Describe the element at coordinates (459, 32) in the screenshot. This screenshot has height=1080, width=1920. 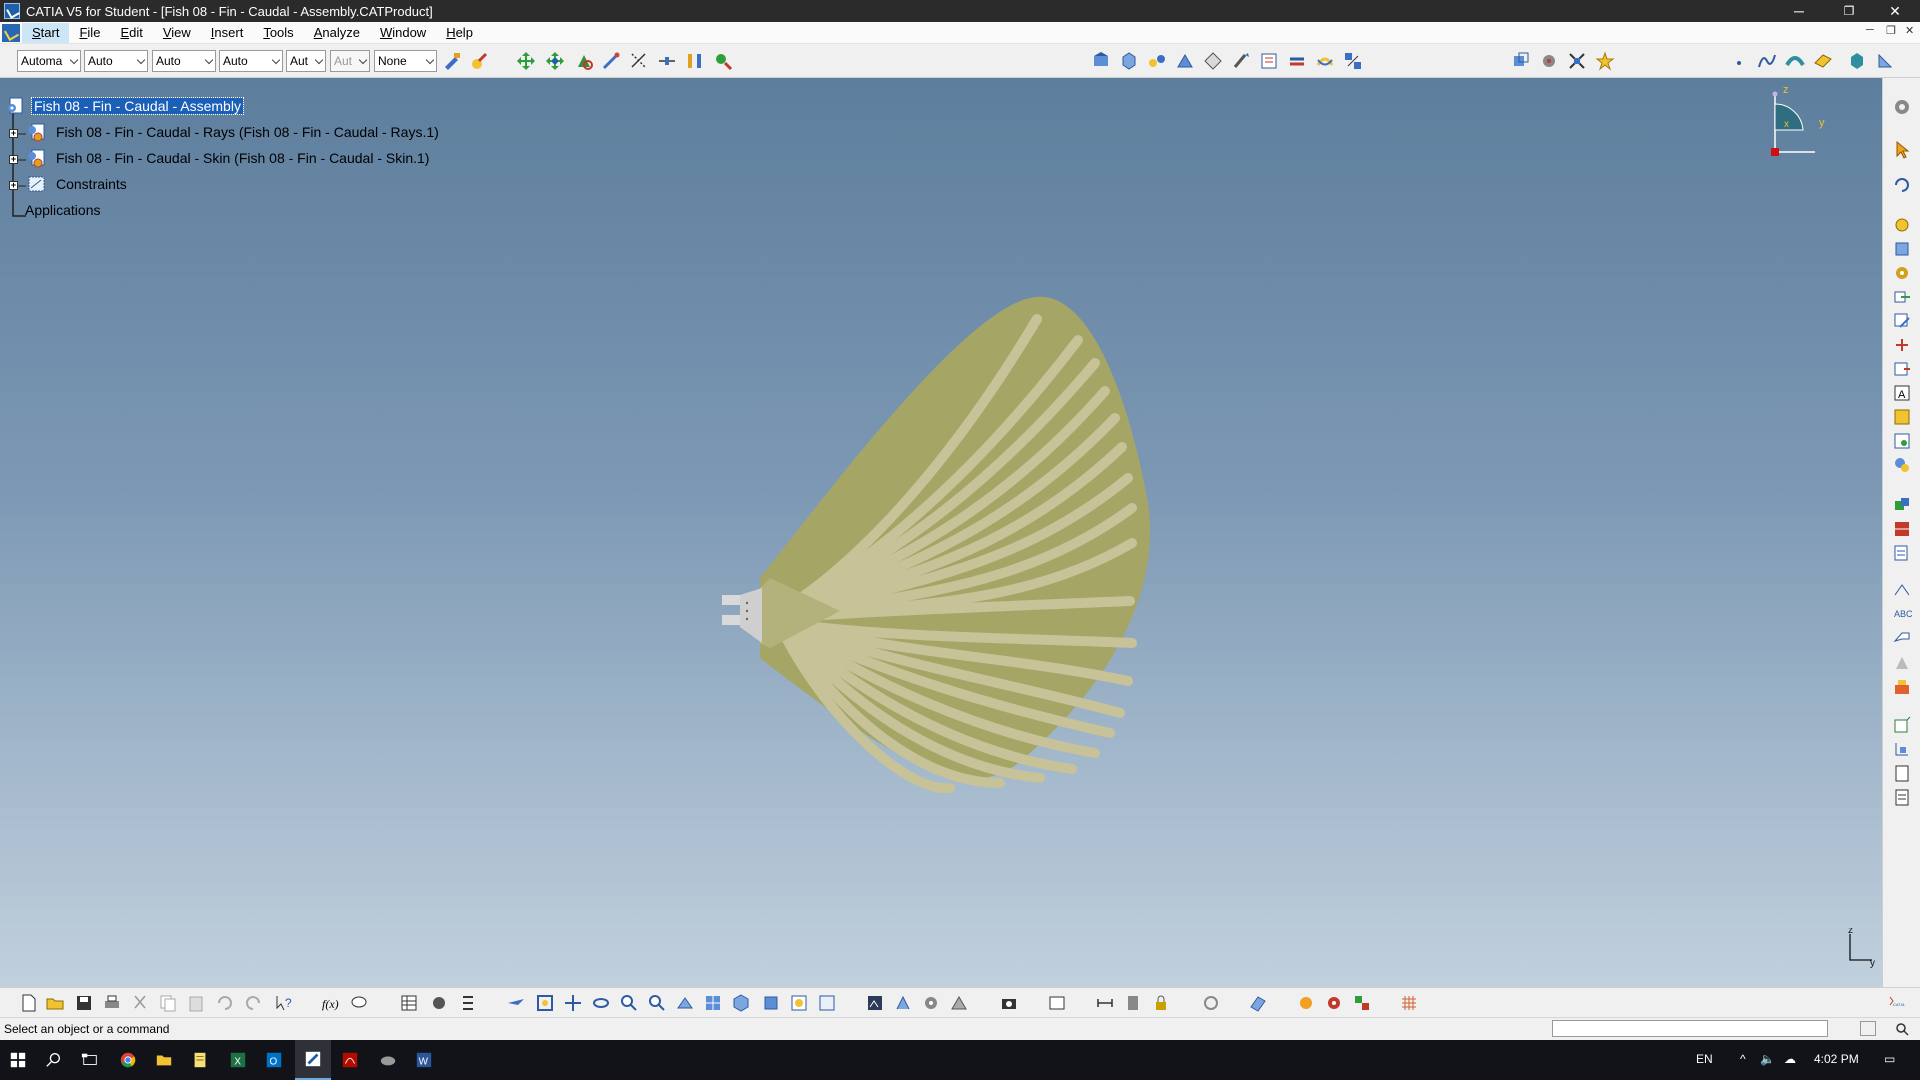
I see `menu-help: Help` at that location.